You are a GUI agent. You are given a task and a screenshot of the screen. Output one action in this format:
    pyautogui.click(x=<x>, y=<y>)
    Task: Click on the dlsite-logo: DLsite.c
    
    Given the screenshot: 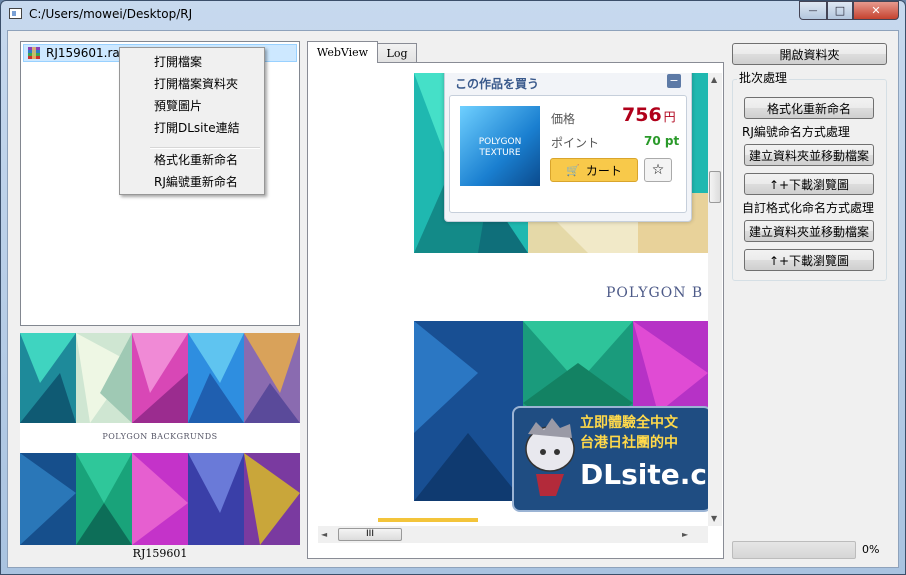 What is the action you would take?
    pyautogui.click(x=643, y=474)
    